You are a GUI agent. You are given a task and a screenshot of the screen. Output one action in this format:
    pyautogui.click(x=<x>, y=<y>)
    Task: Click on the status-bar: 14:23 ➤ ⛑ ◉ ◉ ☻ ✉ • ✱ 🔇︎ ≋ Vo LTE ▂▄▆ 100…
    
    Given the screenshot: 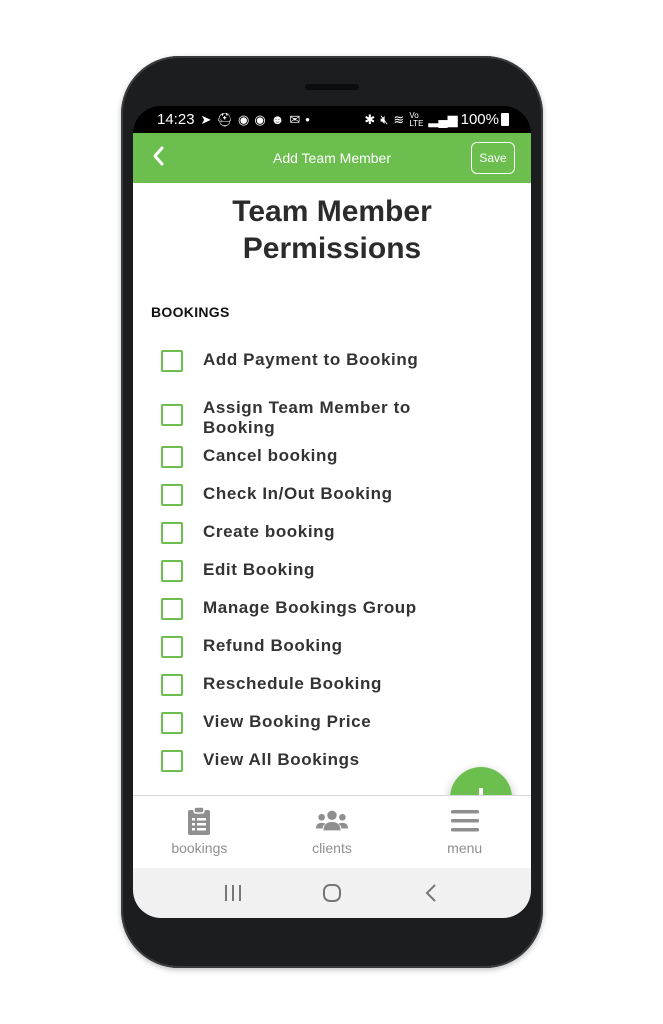 What is the action you would take?
    pyautogui.click(x=332, y=119)
    